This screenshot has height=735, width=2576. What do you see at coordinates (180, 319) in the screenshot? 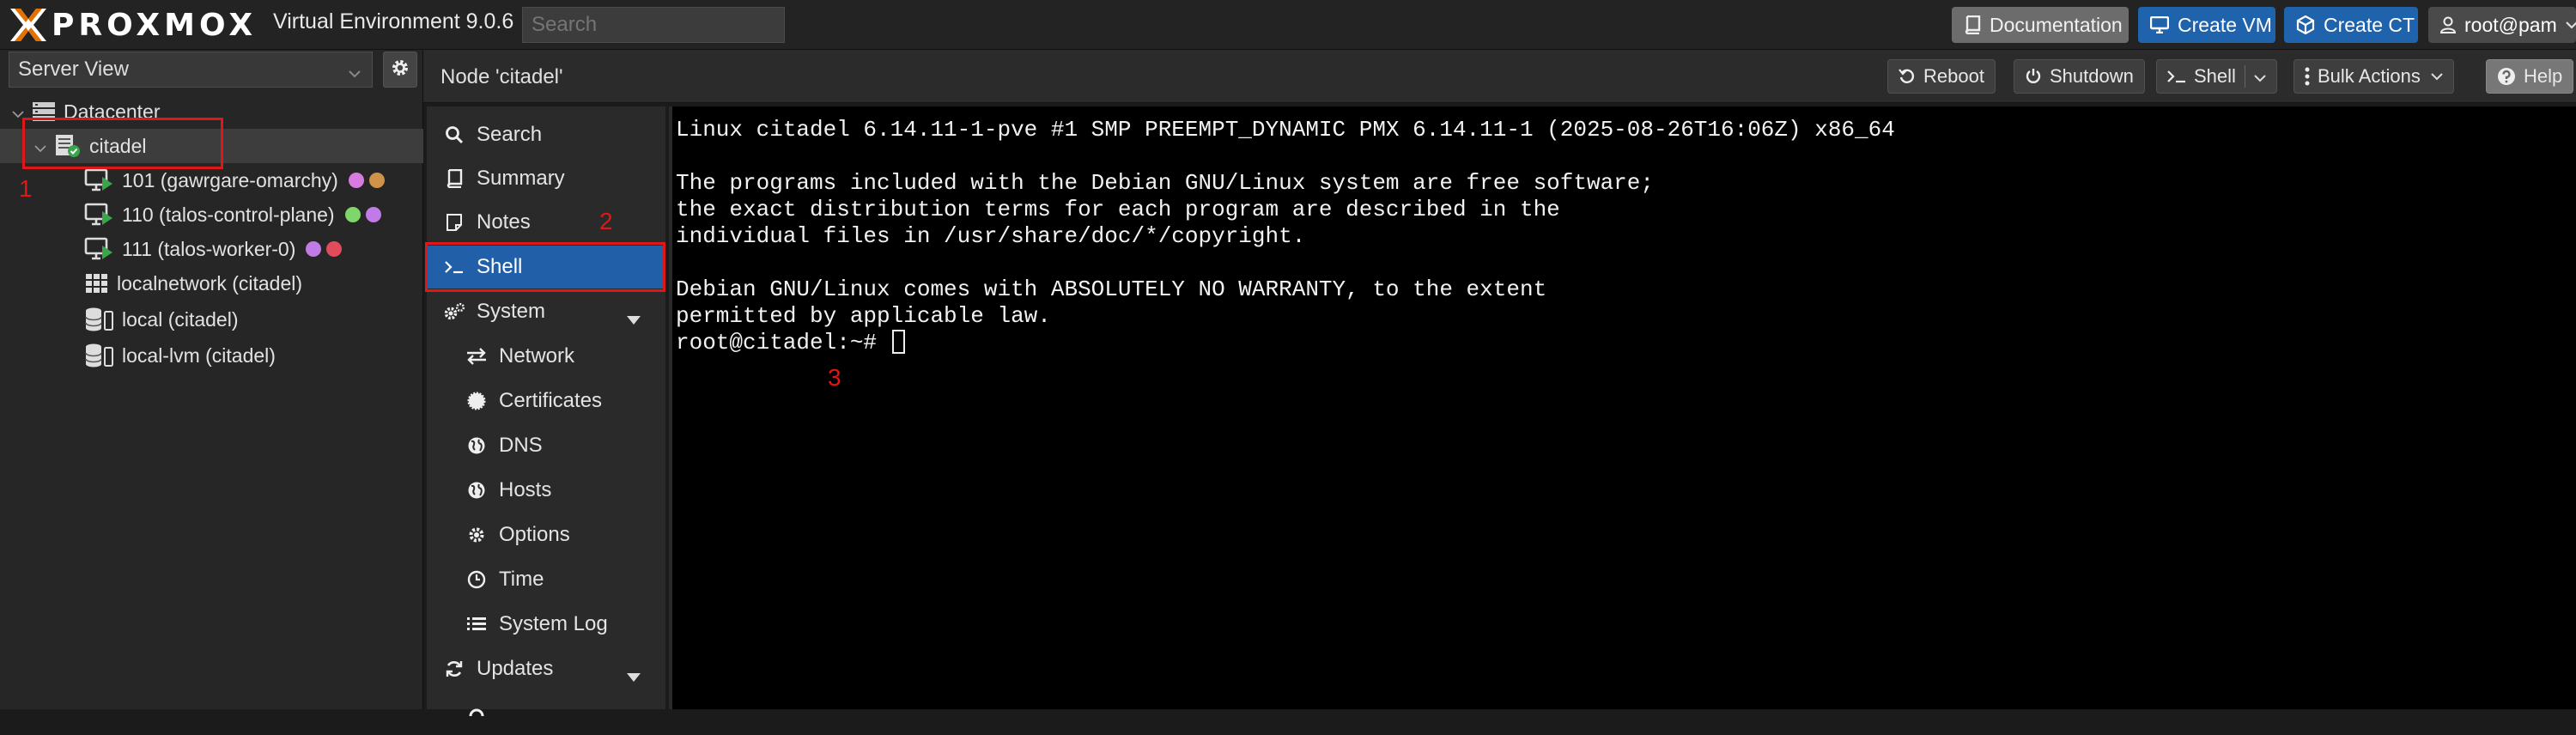
I see `tree-item-label: local (citadel)` at bounding box center [180, 319].